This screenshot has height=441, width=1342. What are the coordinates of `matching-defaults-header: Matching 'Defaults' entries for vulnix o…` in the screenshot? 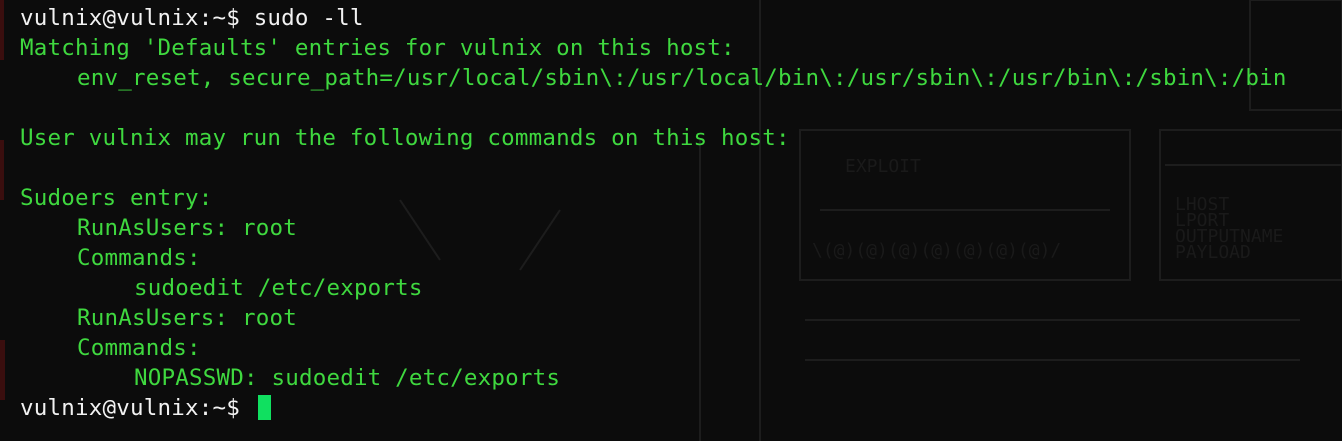 It's located at (377, 48).